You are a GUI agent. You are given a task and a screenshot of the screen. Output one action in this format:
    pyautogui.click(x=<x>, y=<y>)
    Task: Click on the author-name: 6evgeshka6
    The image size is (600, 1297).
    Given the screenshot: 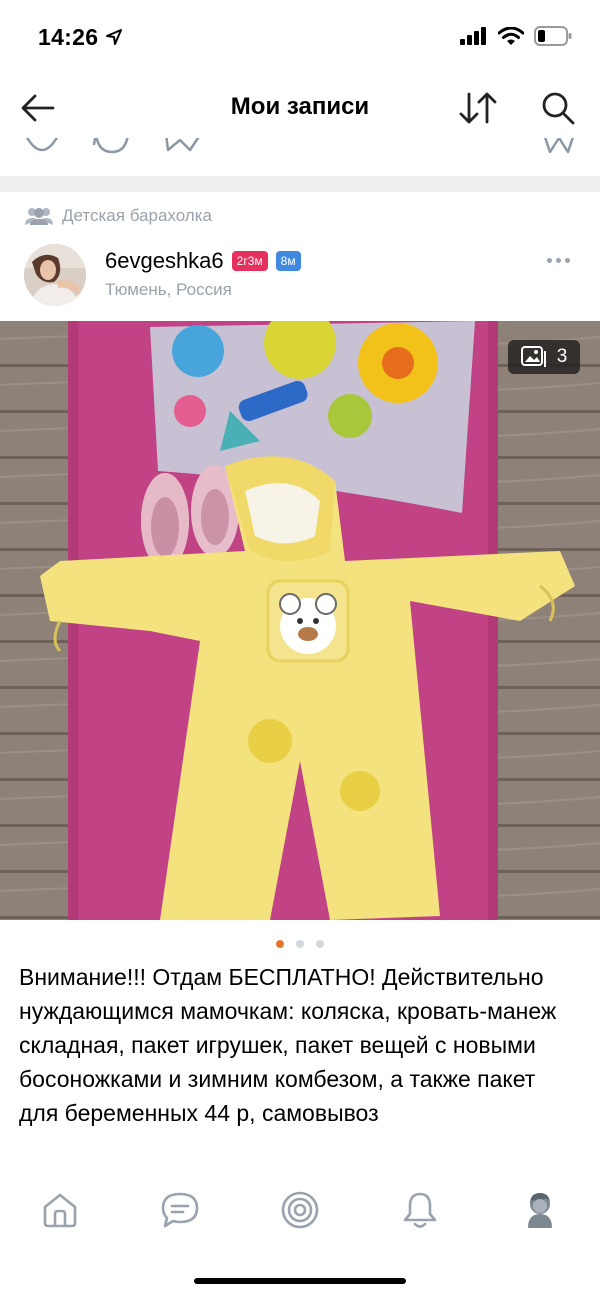 What is the action you would take?
    pyautogui.click(x=164, y=260)
    